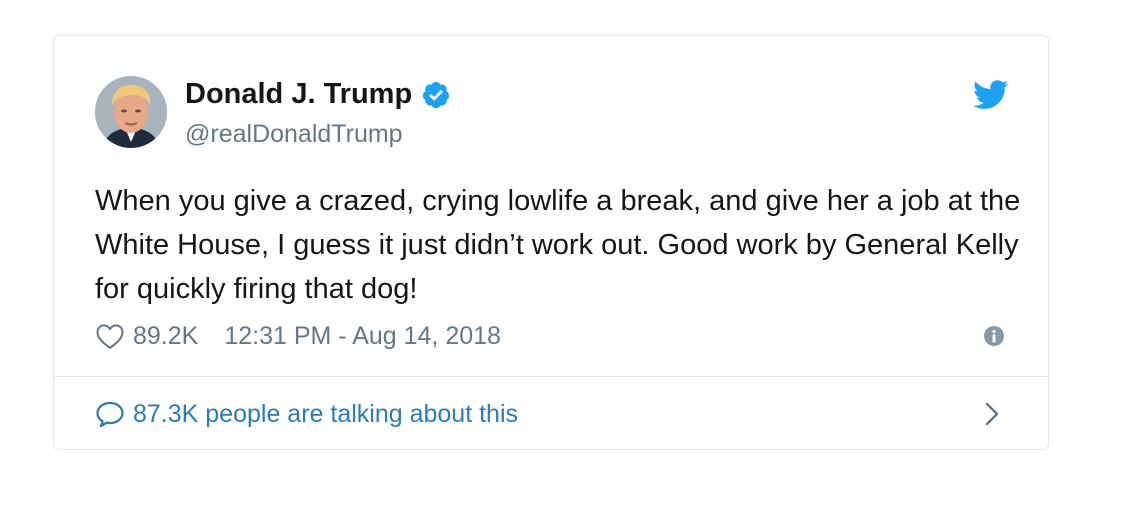 This screenshot has width=1126, height=518. Describe the element at coordinates (110, 336) in the screenshot. I see `heart-icon` at that location.